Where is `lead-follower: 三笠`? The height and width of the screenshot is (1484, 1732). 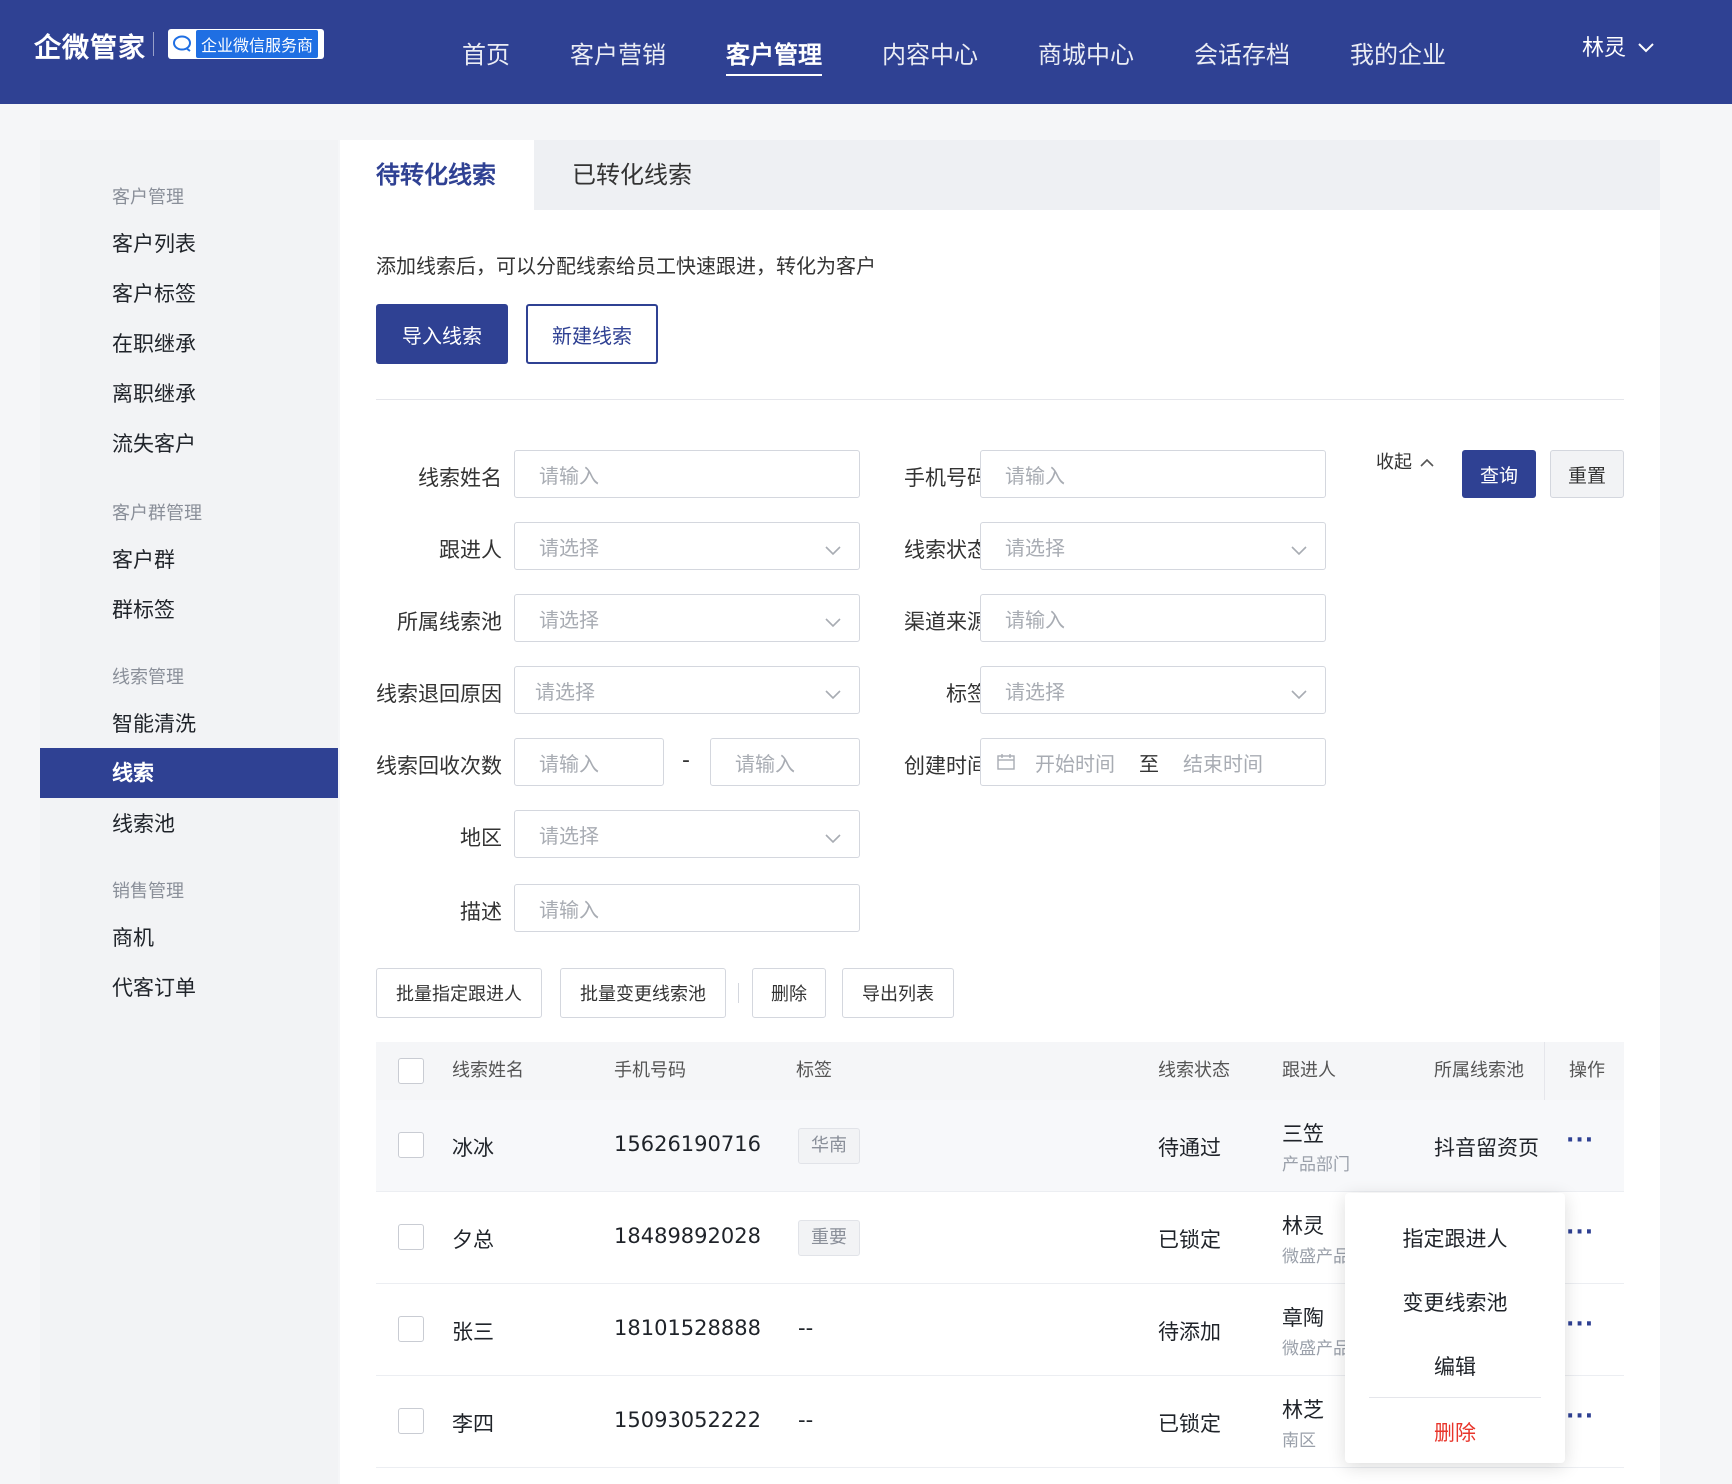
lead-follower: 三笠 is located at coordinates (1303, 1134).